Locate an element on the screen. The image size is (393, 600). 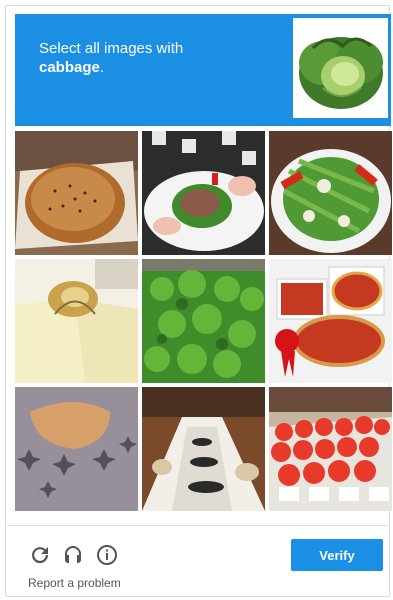
prompt-line: Select all images with is located at coordinates (111, 48).